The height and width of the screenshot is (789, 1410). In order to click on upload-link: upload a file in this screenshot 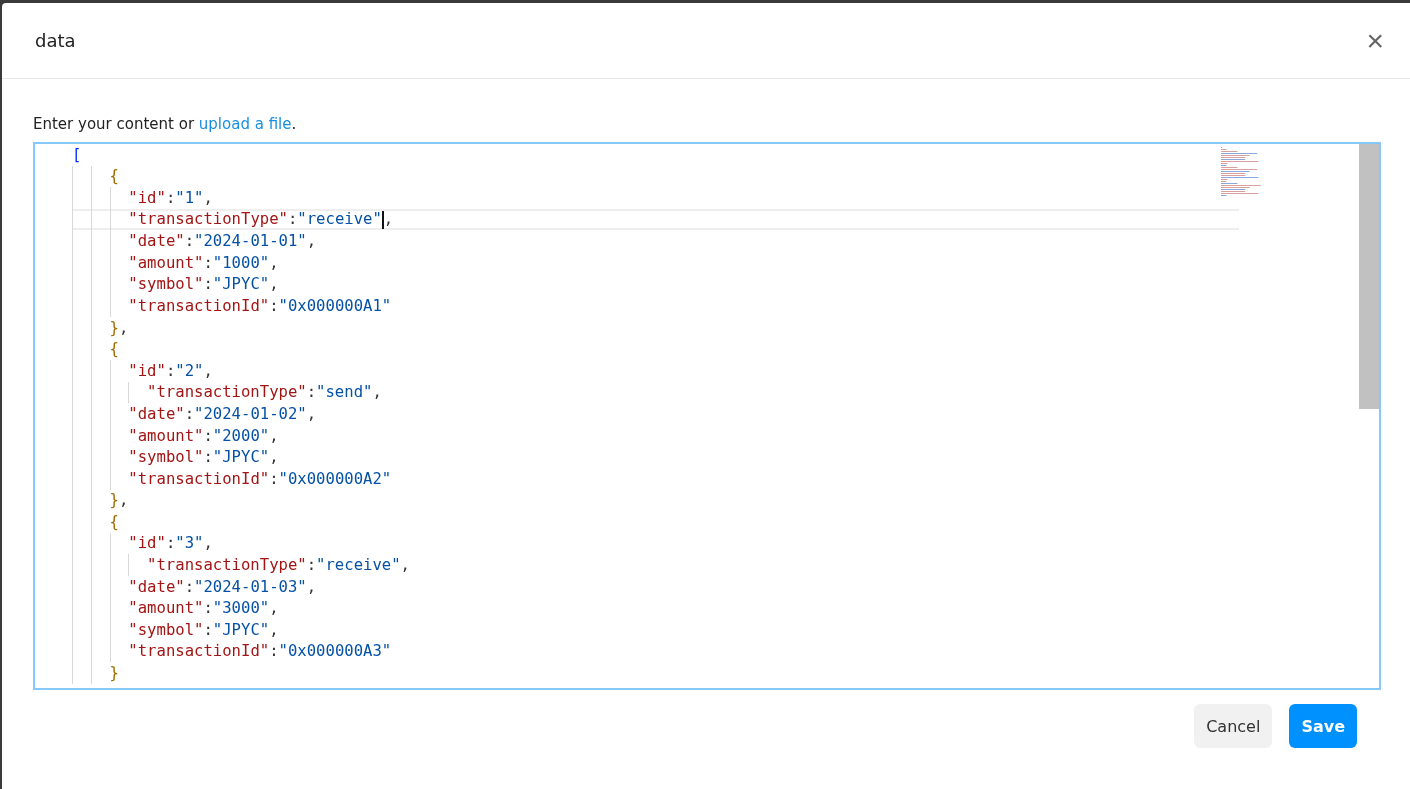, I will do `click(245, 124)`.